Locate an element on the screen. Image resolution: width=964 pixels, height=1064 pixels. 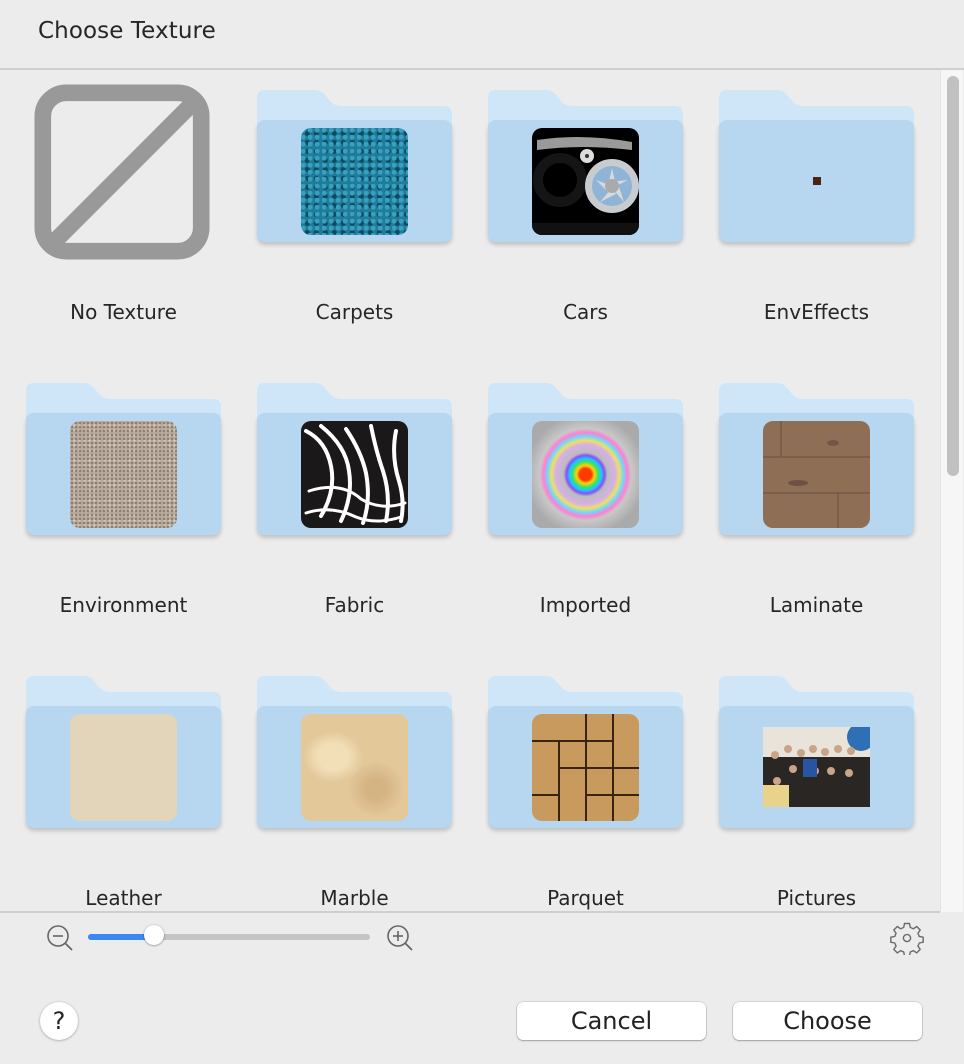
item-label: EnvEffects is located at coordinates (816, 312).